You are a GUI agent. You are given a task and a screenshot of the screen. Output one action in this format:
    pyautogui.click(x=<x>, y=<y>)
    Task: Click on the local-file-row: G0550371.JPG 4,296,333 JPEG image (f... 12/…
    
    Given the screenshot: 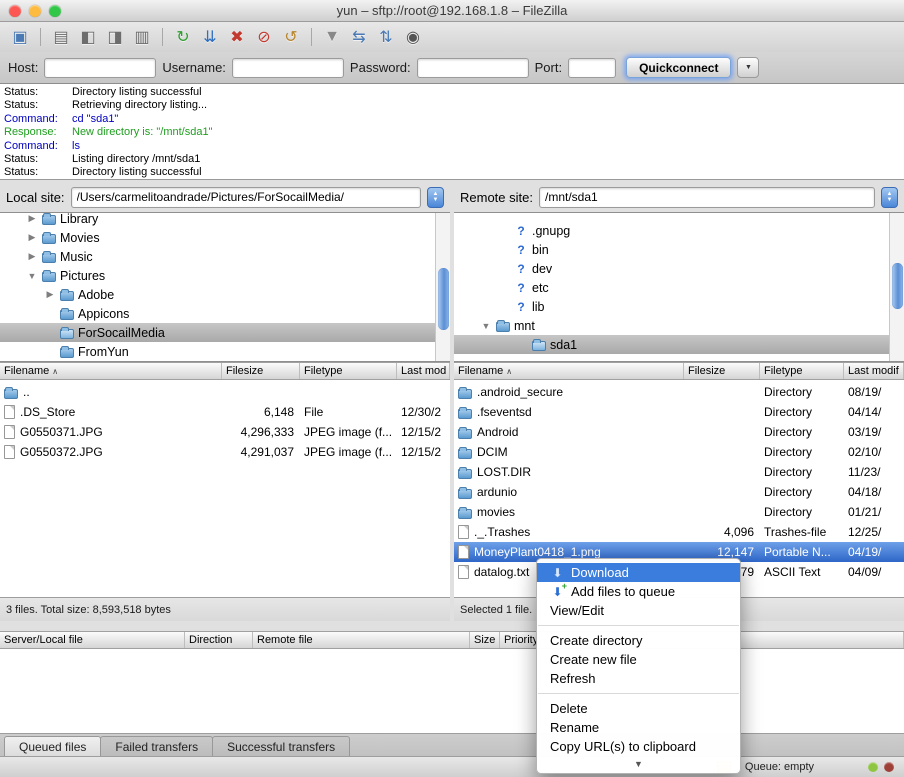 What is the action you would take?
    pyautogui.click(x=225, y=432)
    